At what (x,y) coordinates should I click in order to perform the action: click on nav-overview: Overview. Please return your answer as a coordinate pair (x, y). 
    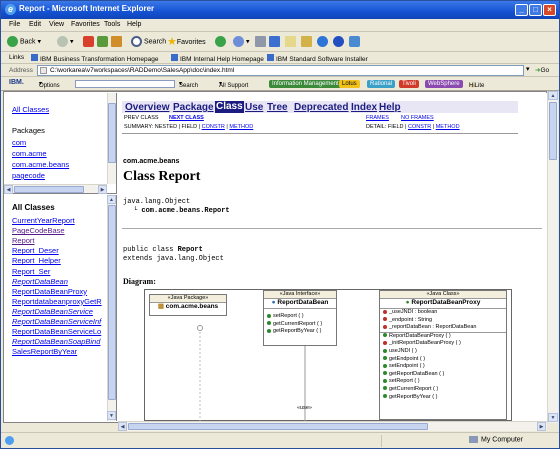
    Looking at the image, I should click on (147, 107).